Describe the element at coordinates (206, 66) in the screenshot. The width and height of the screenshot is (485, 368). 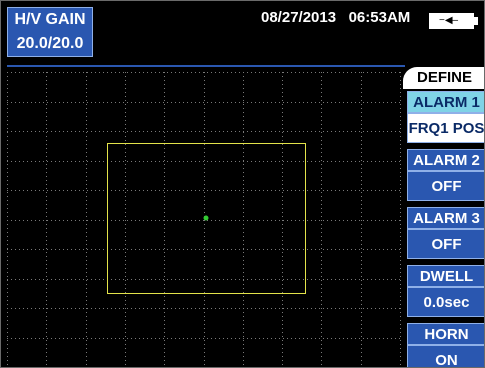
I see `header-divider` at that location.